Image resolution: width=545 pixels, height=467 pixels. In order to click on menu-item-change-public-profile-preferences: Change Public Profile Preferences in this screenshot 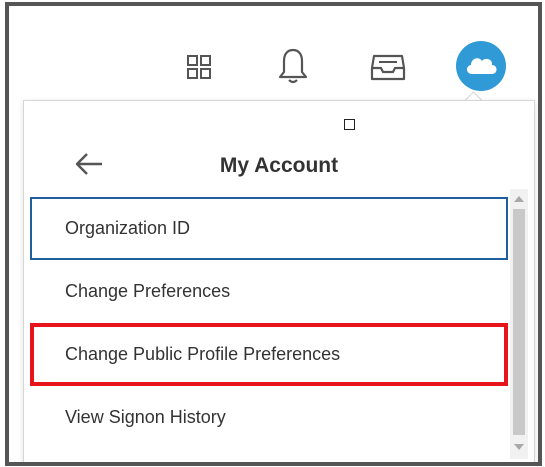, I will do `click(269, 354)`.